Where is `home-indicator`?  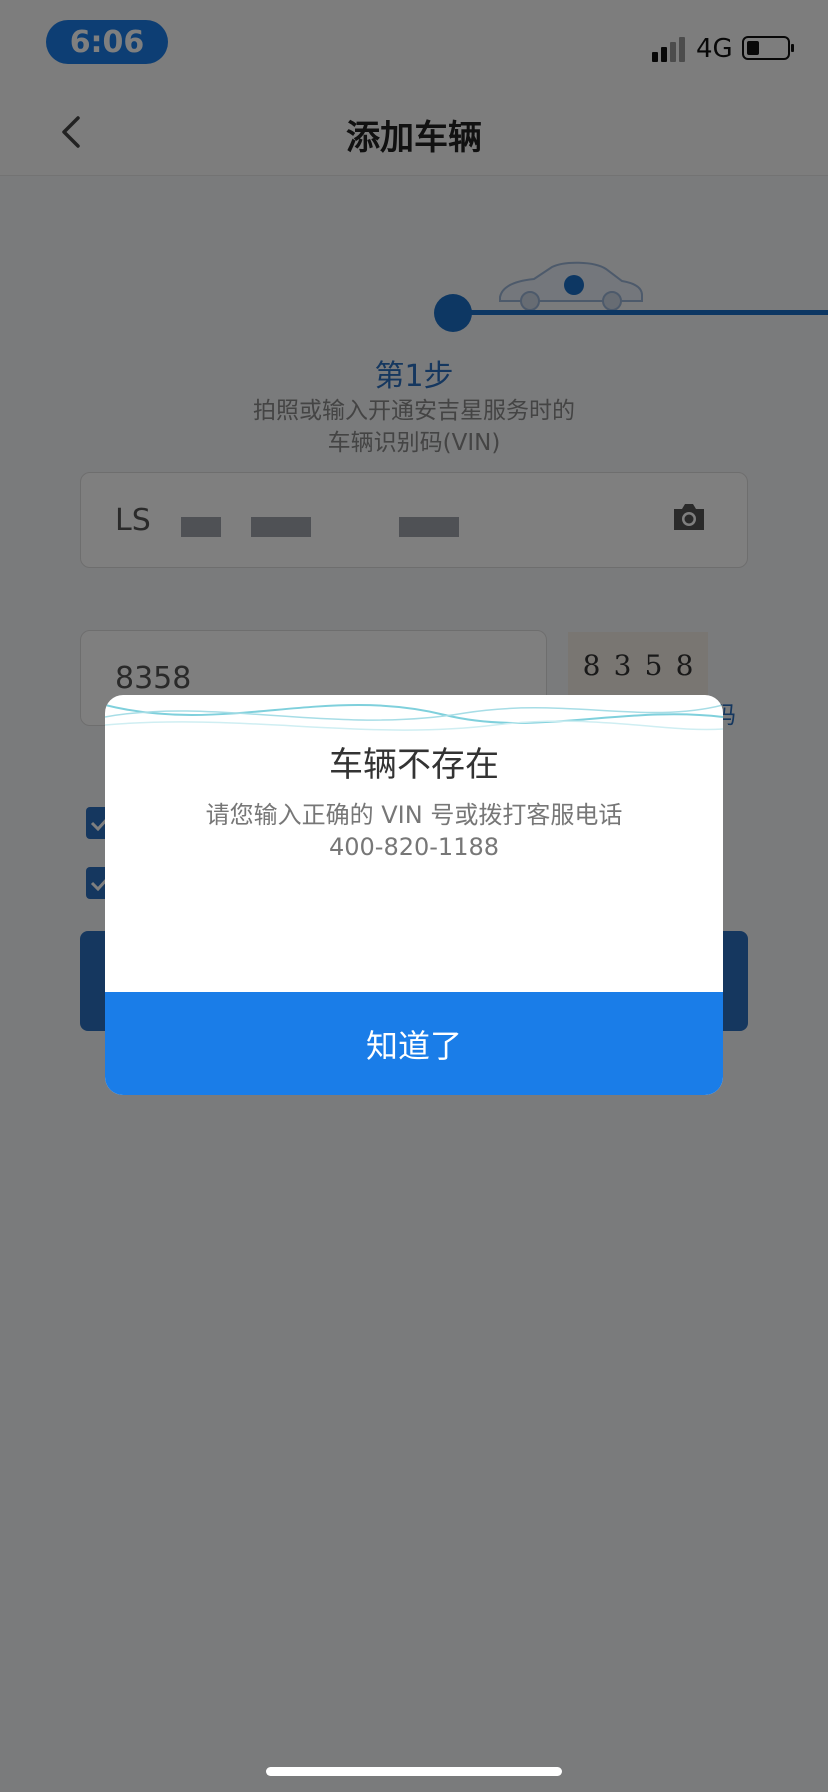
home-indicator is located at coordinates (414, 1771).